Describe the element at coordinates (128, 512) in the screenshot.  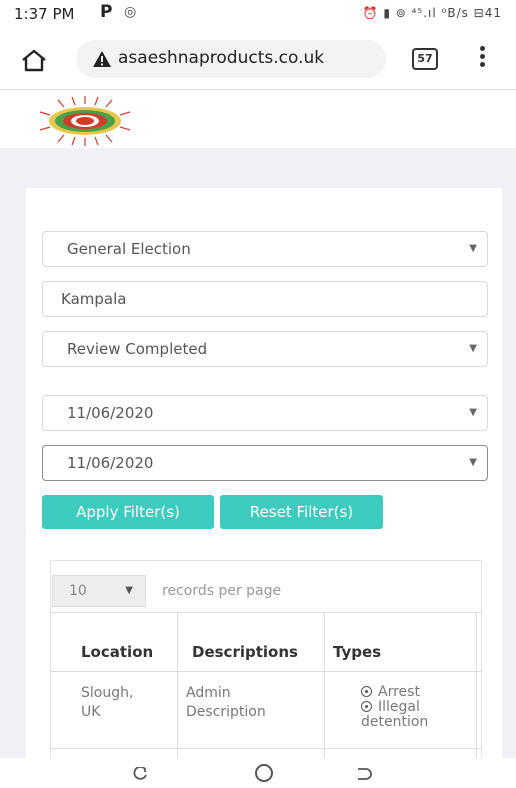
I see `apply-filters-button: Apply Filter(s)` at that location.